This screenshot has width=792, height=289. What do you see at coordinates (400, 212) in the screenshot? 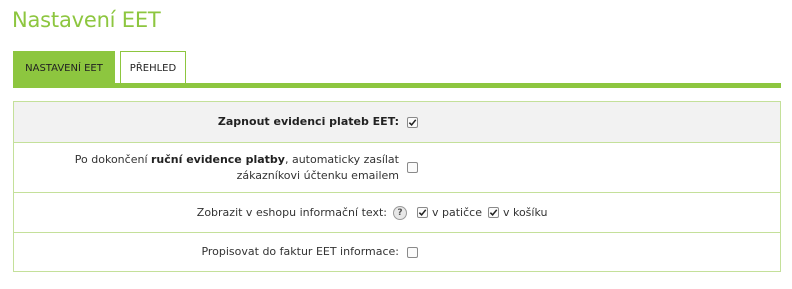
I see `question-mark-icon: ?` at bounding box center [400, 212].